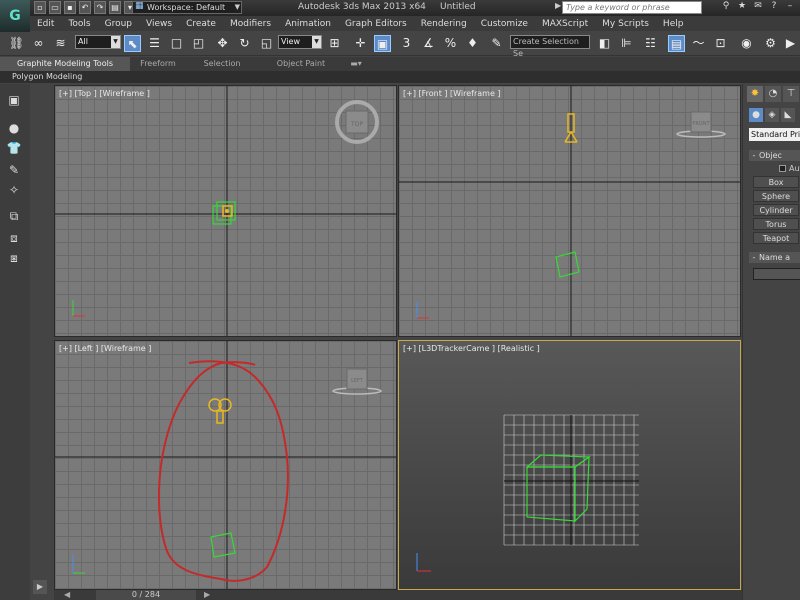  Describe the element at coordinates (626, 43) in the screenshot. I see `align-icon: ⊫` at that location.